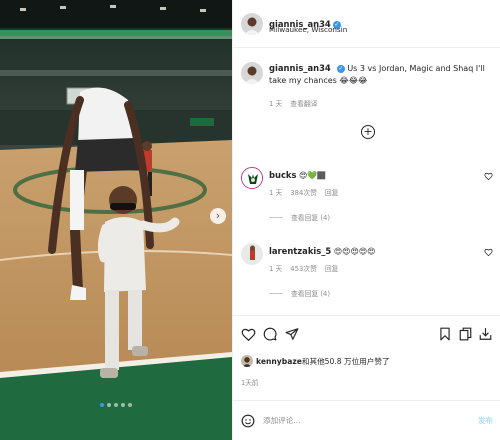 This screenshot has width=500, height=440. What do you see at coordinates (366, 24) in the screenshot?
I see `post-header: giannis_an34 ✓ Milwaukee, Wisconsin` at bounding box center [366, 24].